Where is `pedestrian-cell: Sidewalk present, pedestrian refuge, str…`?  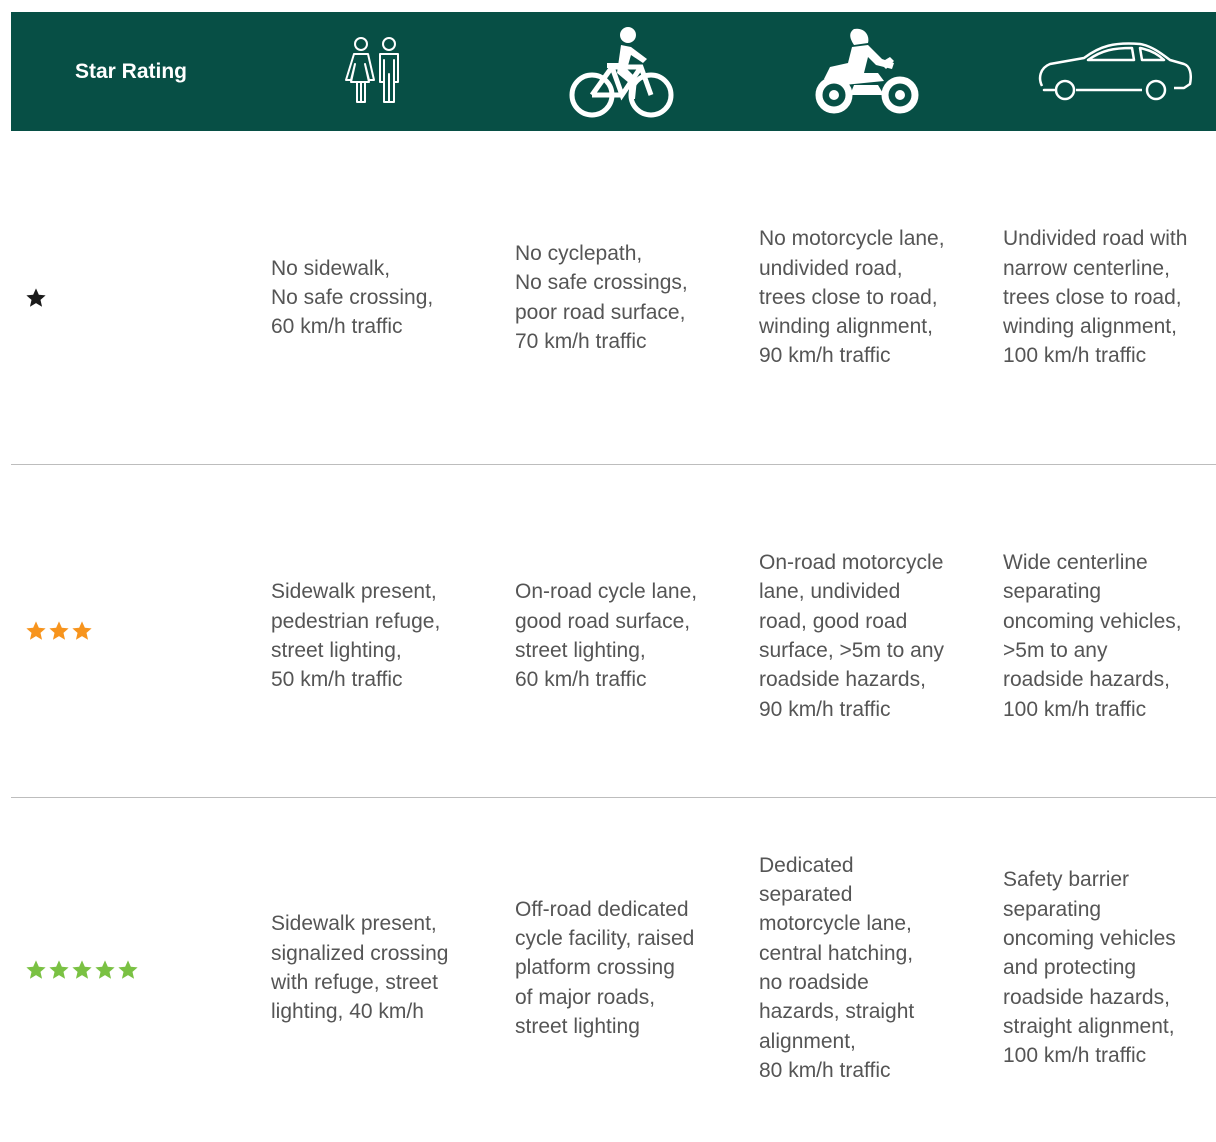
pedestrian-cell: Sidewalk present, pedestrian refuge, str… is located at coordinates (356, 636).